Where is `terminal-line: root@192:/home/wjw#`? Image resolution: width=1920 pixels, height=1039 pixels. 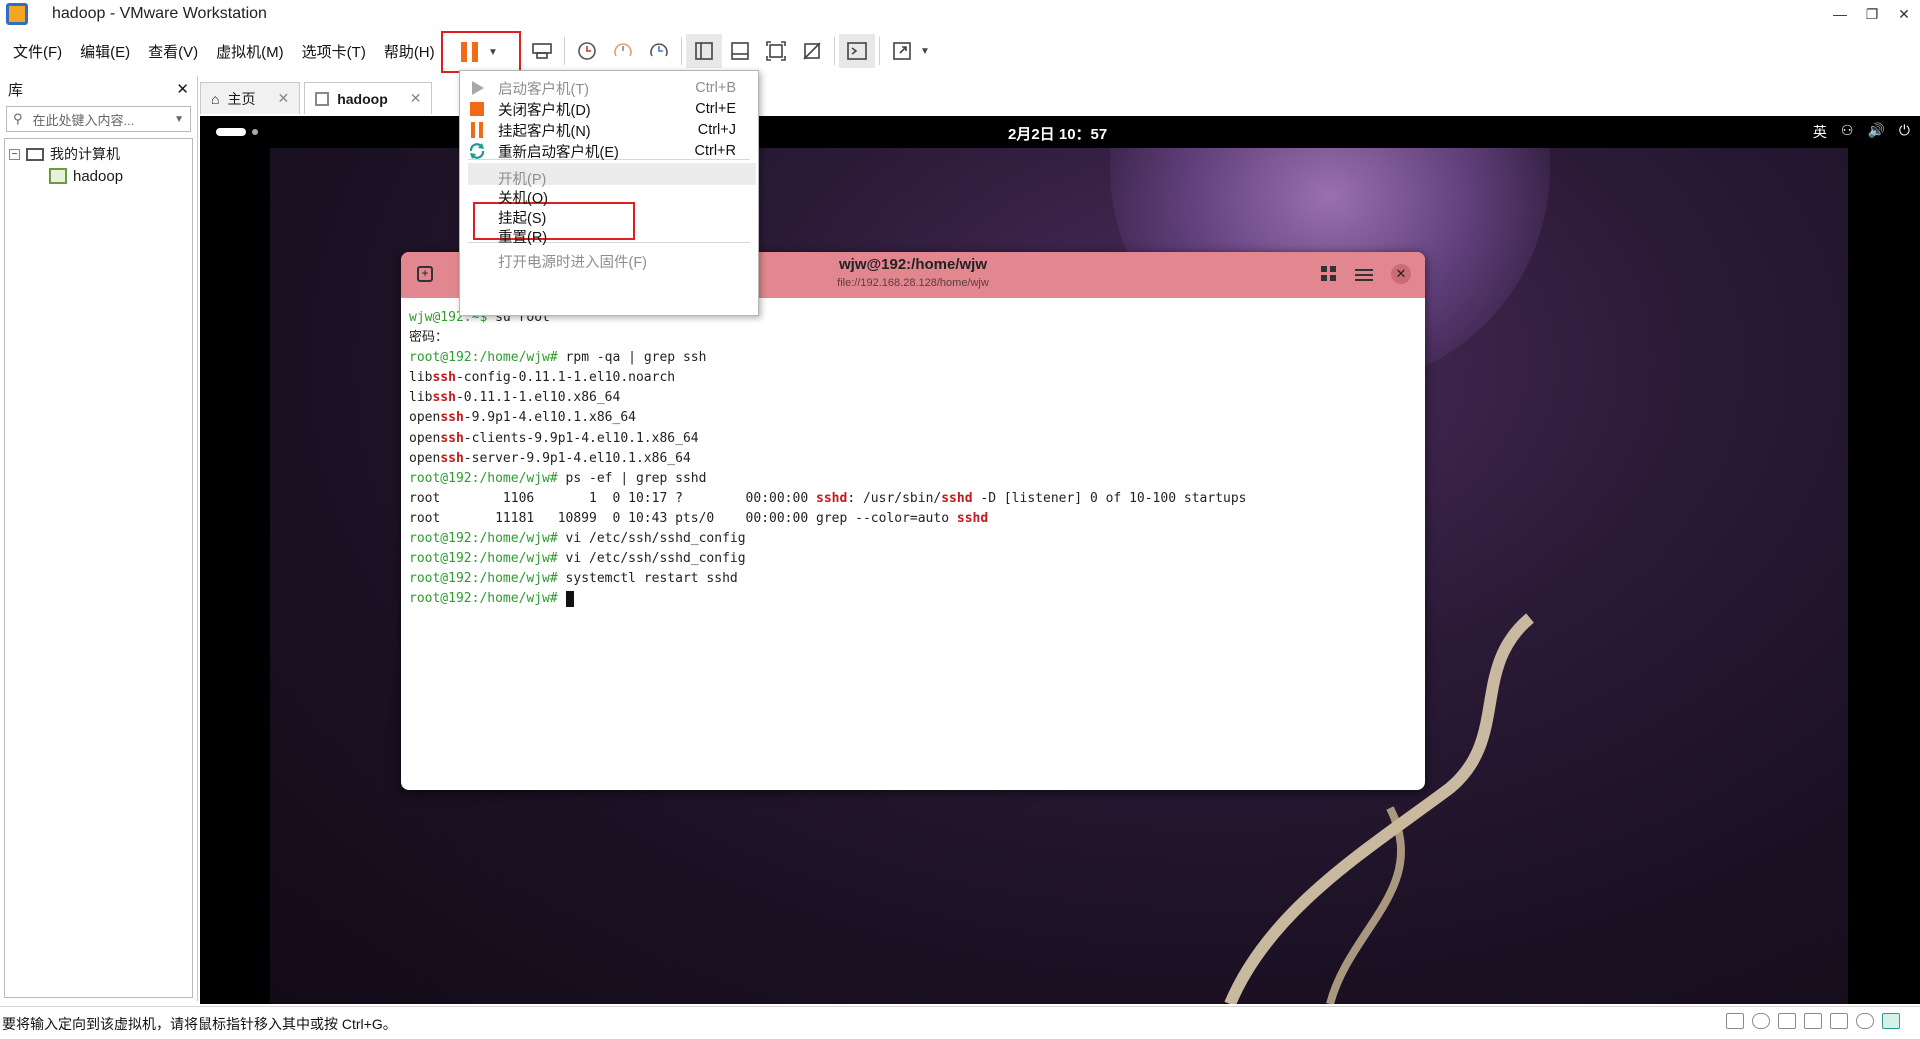
terminal-line: root@192:/home/wjw# is located at coordinates (913, 599).